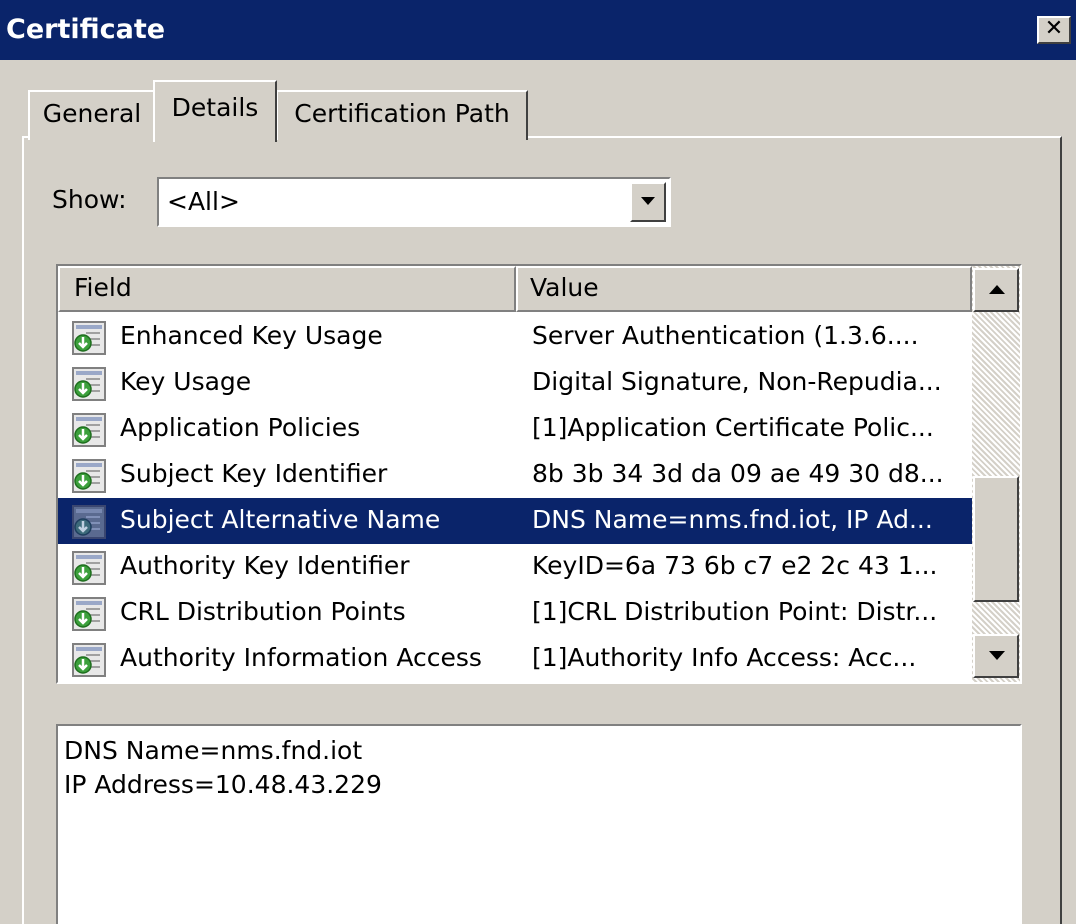 The image size is (1076, 924). What do you see at coordinates (89, 199) in the screenshot?
I see `show-label: Show:` at bounding box center [89, 199].